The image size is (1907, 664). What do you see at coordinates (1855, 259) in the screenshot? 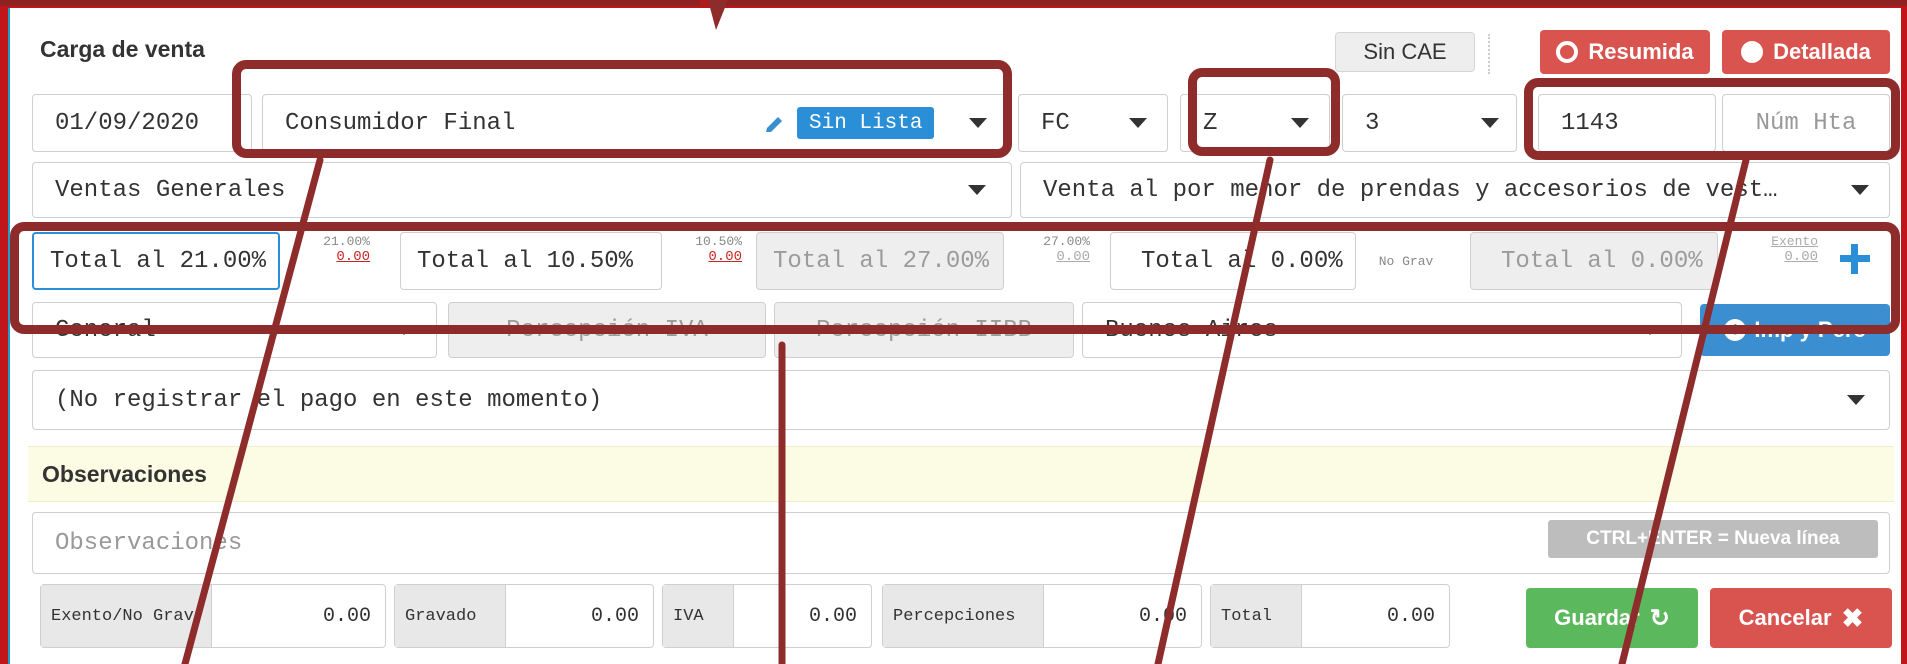
I see `add-tax-plus-icon` at bounding box center [1855, 259].